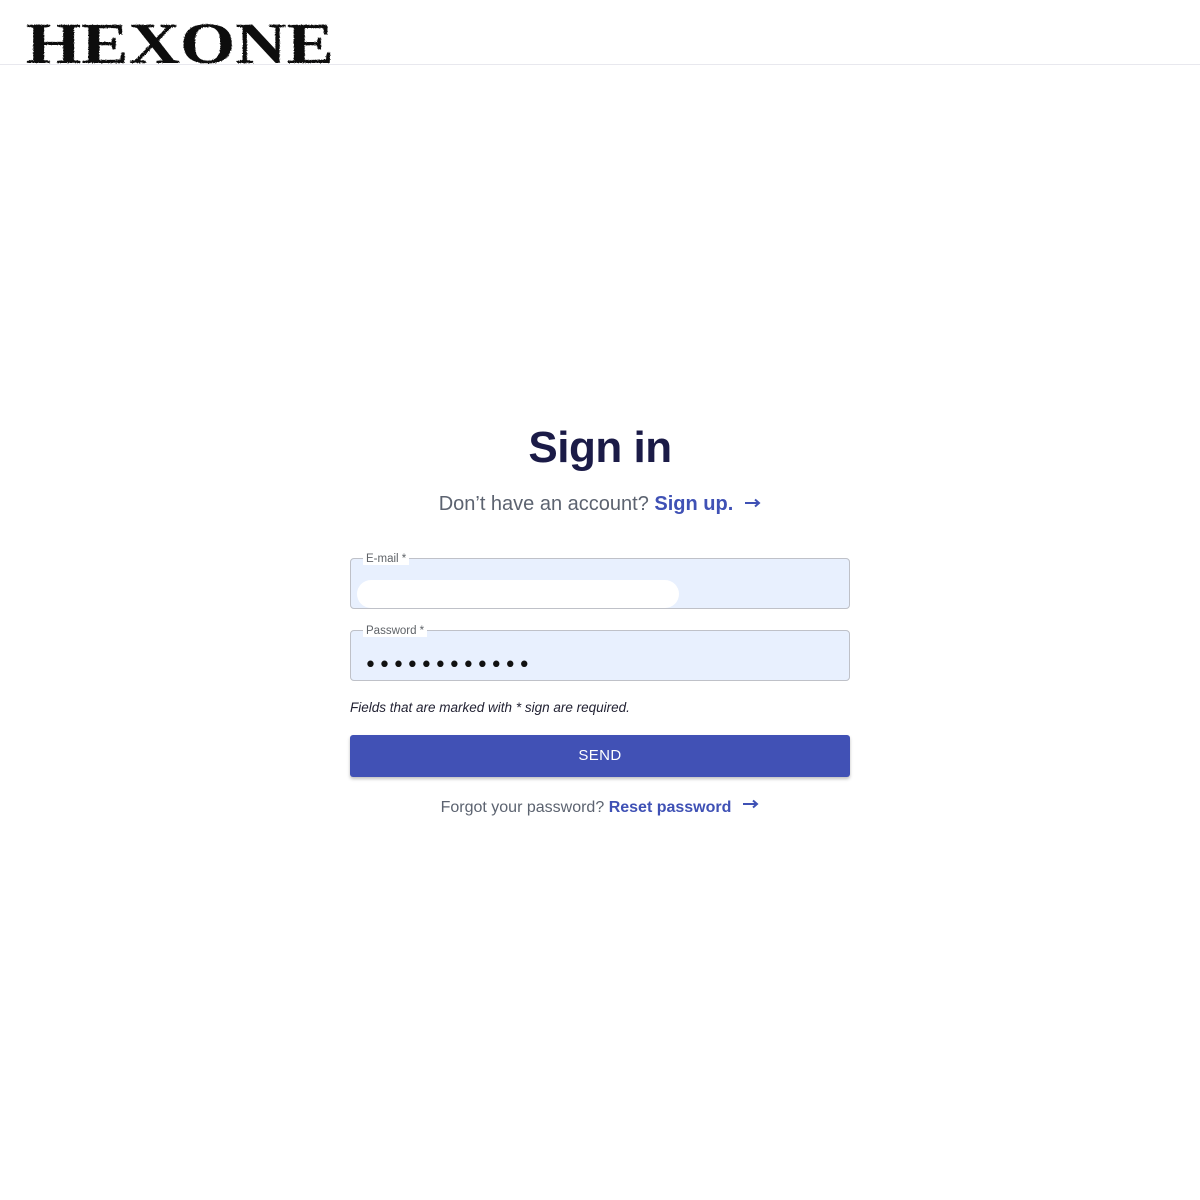  What do you see at coordinates (600, 447) in the screenshot?
I see `page-title: Sign in` at bounding box center [600, 447].